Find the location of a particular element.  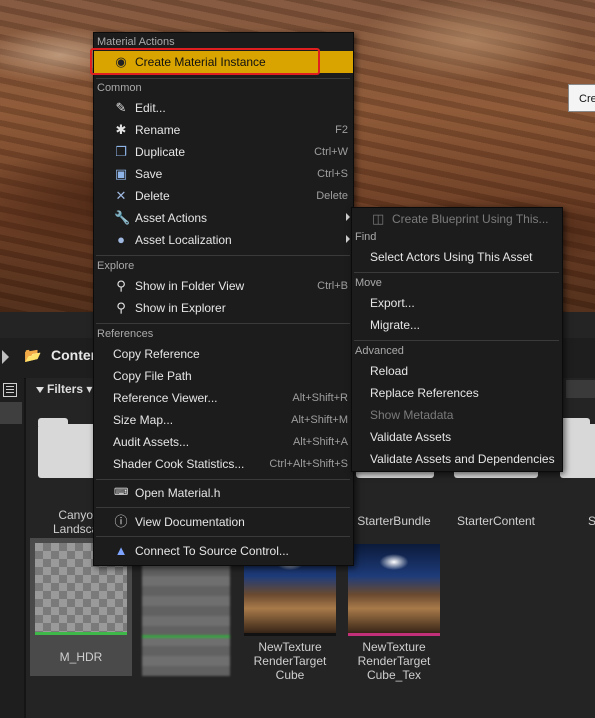

shortcut-text: Ctrl+Alt+Shift+S is located at coordinates (308, 464).